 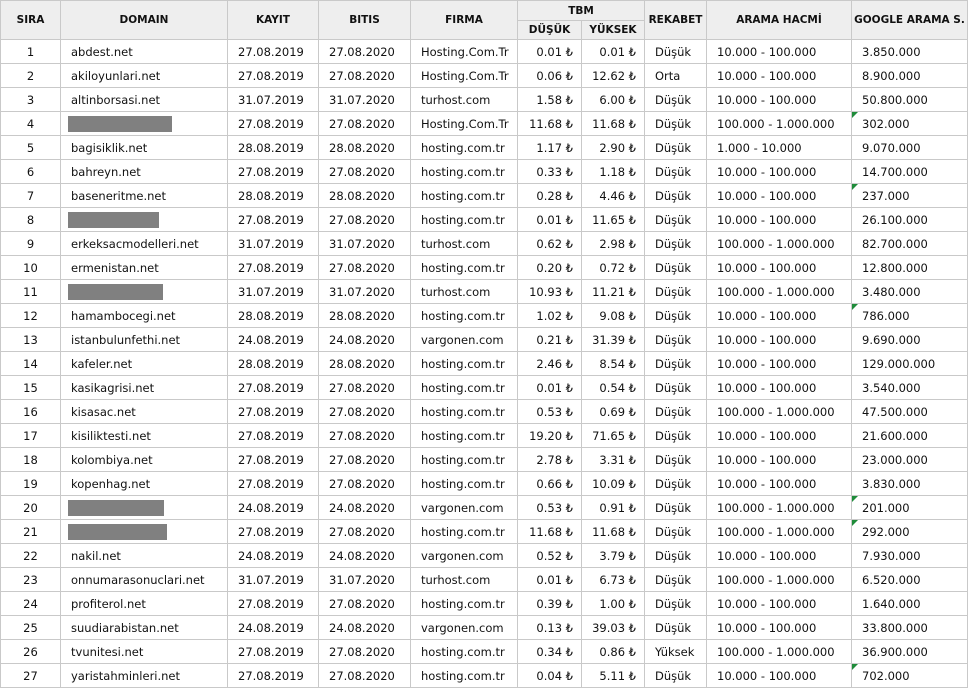 I want to click on cell-tbm-yuksek: 71.65 ₺, so click(x=613, y=435).